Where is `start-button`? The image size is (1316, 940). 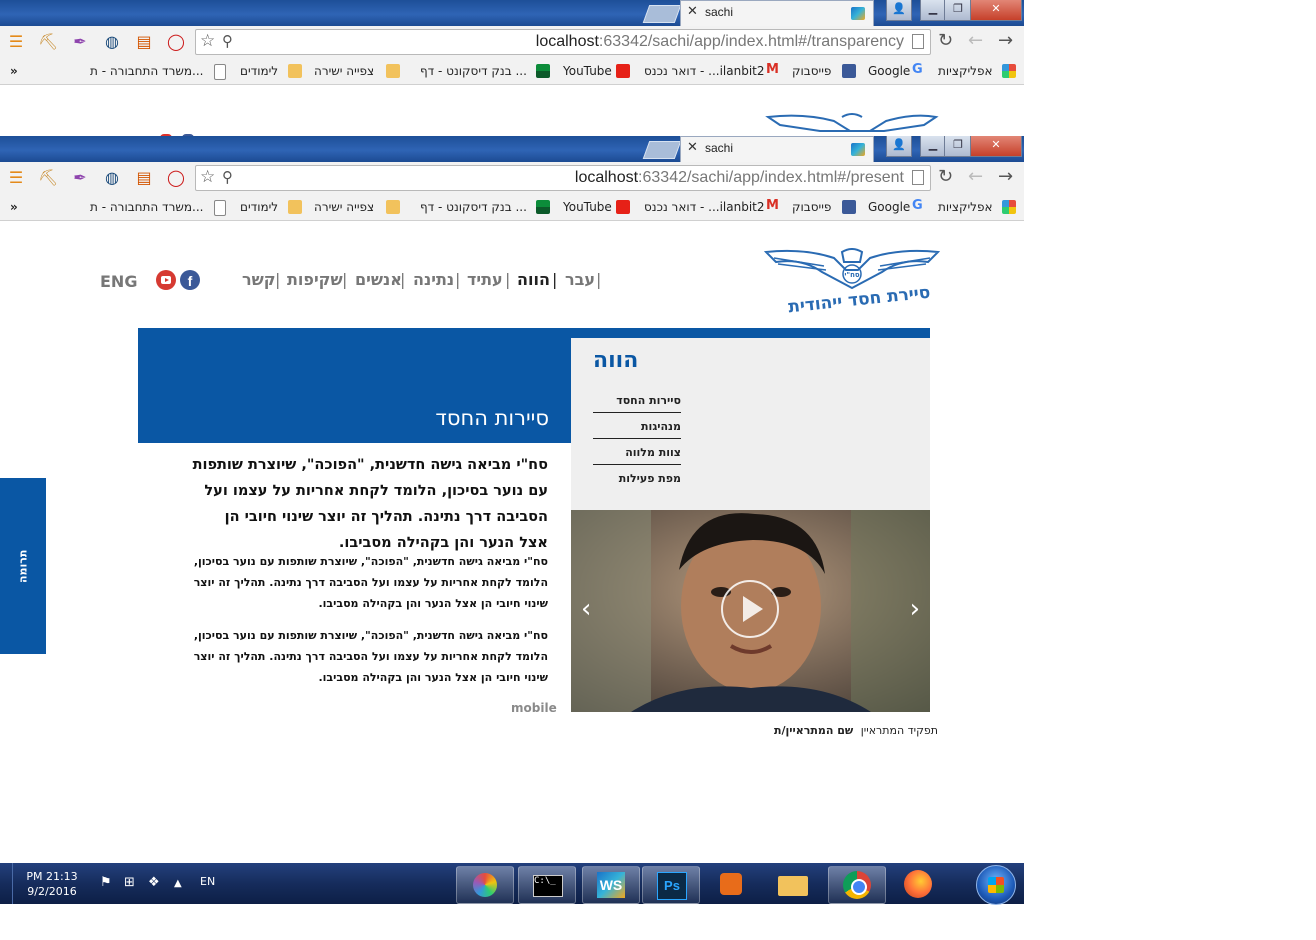 start-button is located at coordinates (996, 885).